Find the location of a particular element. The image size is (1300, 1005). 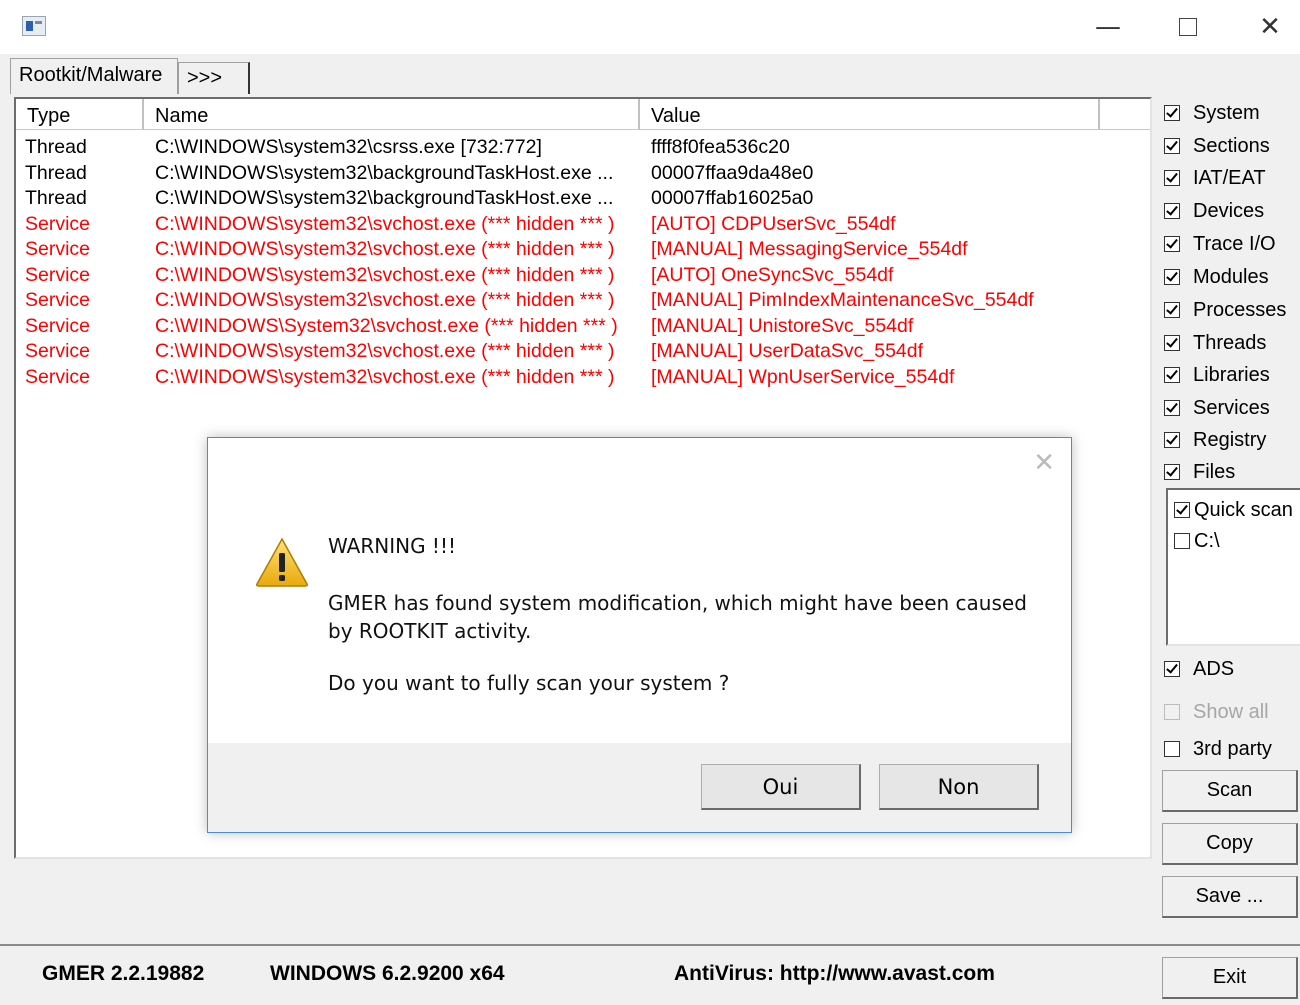

option-label: Services is located at coordinates (1231, 407).